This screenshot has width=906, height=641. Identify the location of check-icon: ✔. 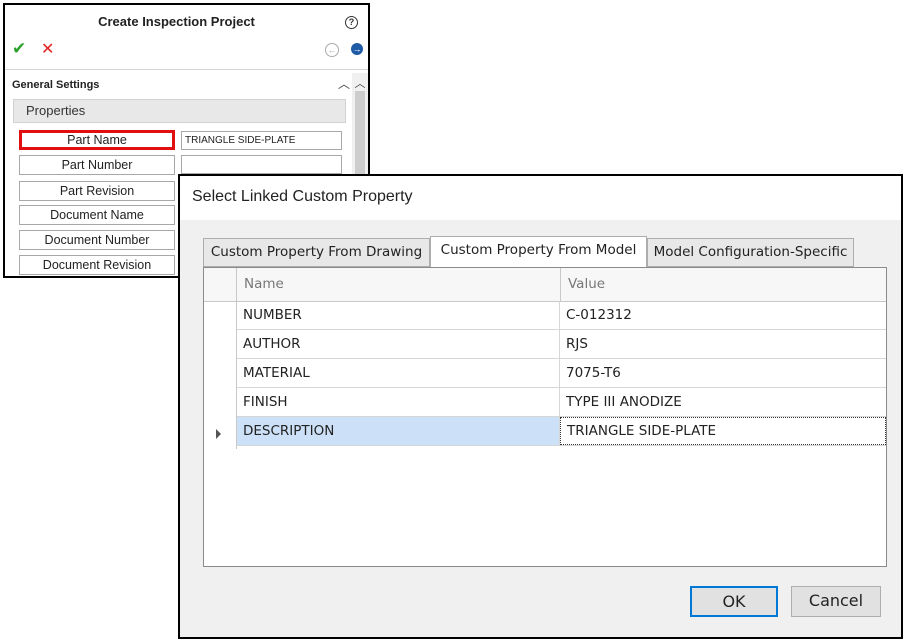
(19, 49).